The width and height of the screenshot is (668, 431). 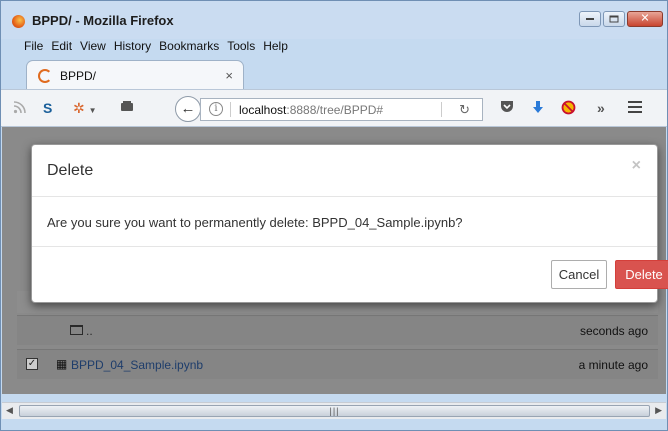 What do you see at coordinates (658, 410) in the screenshot?
I see `scroll-right-icon: ▶` at bounding box center [658, 410].